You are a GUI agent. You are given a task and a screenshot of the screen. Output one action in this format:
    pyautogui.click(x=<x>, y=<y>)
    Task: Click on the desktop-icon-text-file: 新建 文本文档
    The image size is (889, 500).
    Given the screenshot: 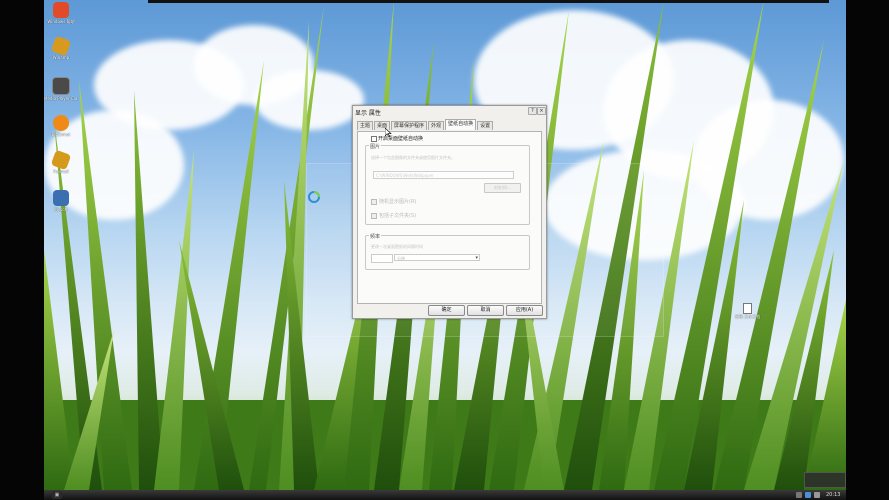 What is the action you would take?
    pyautogui.click(x=747, y=311)
    